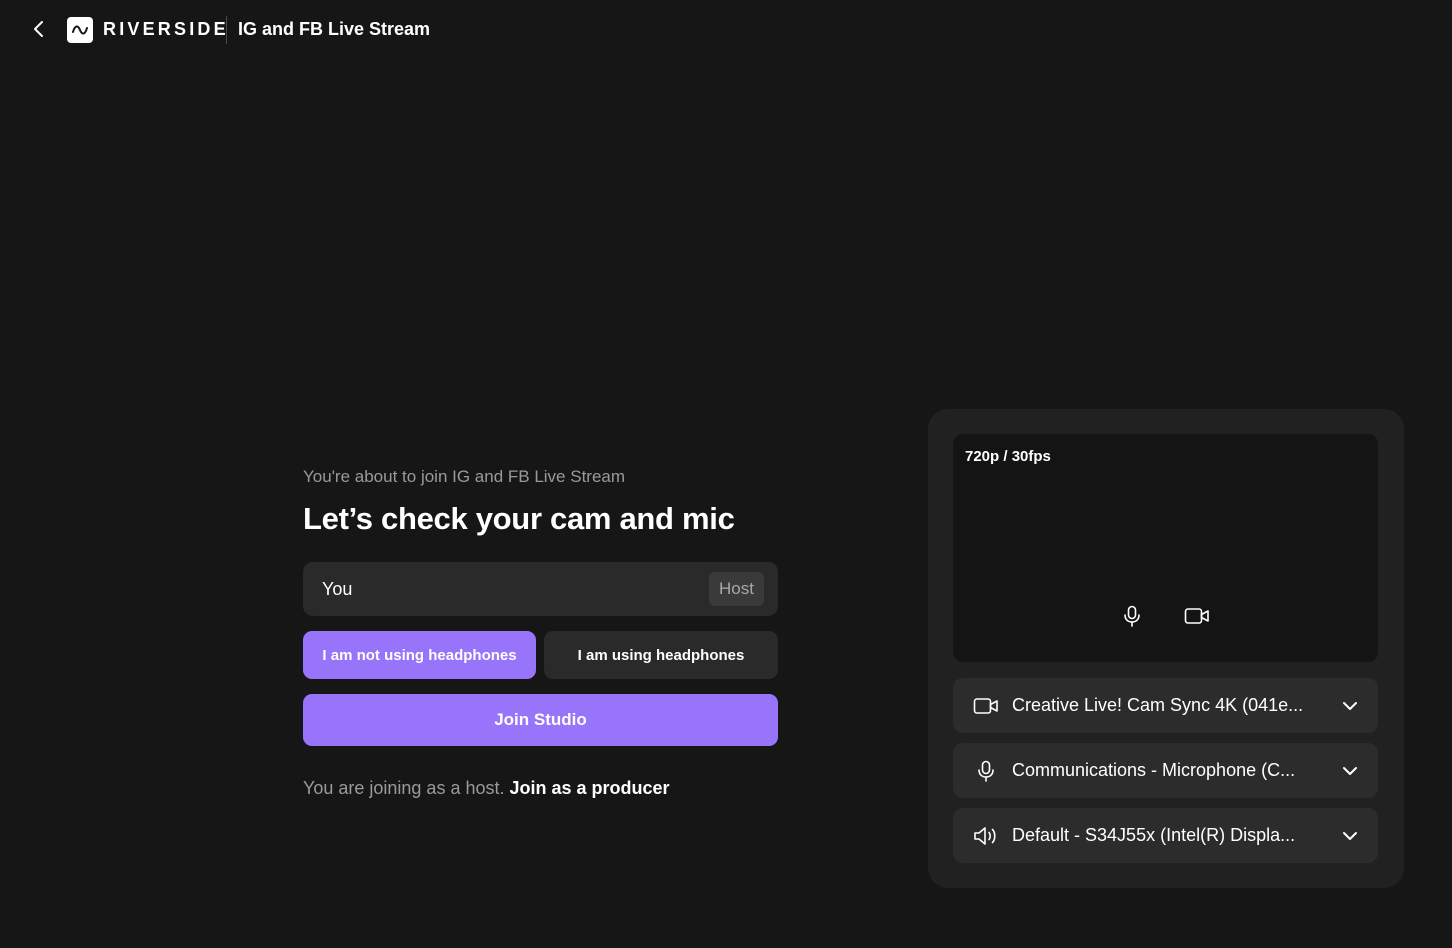 This screenshot has width=1452, height=948. I want to click on camera-preview: 720p / 30fps, so click(1165, 548).